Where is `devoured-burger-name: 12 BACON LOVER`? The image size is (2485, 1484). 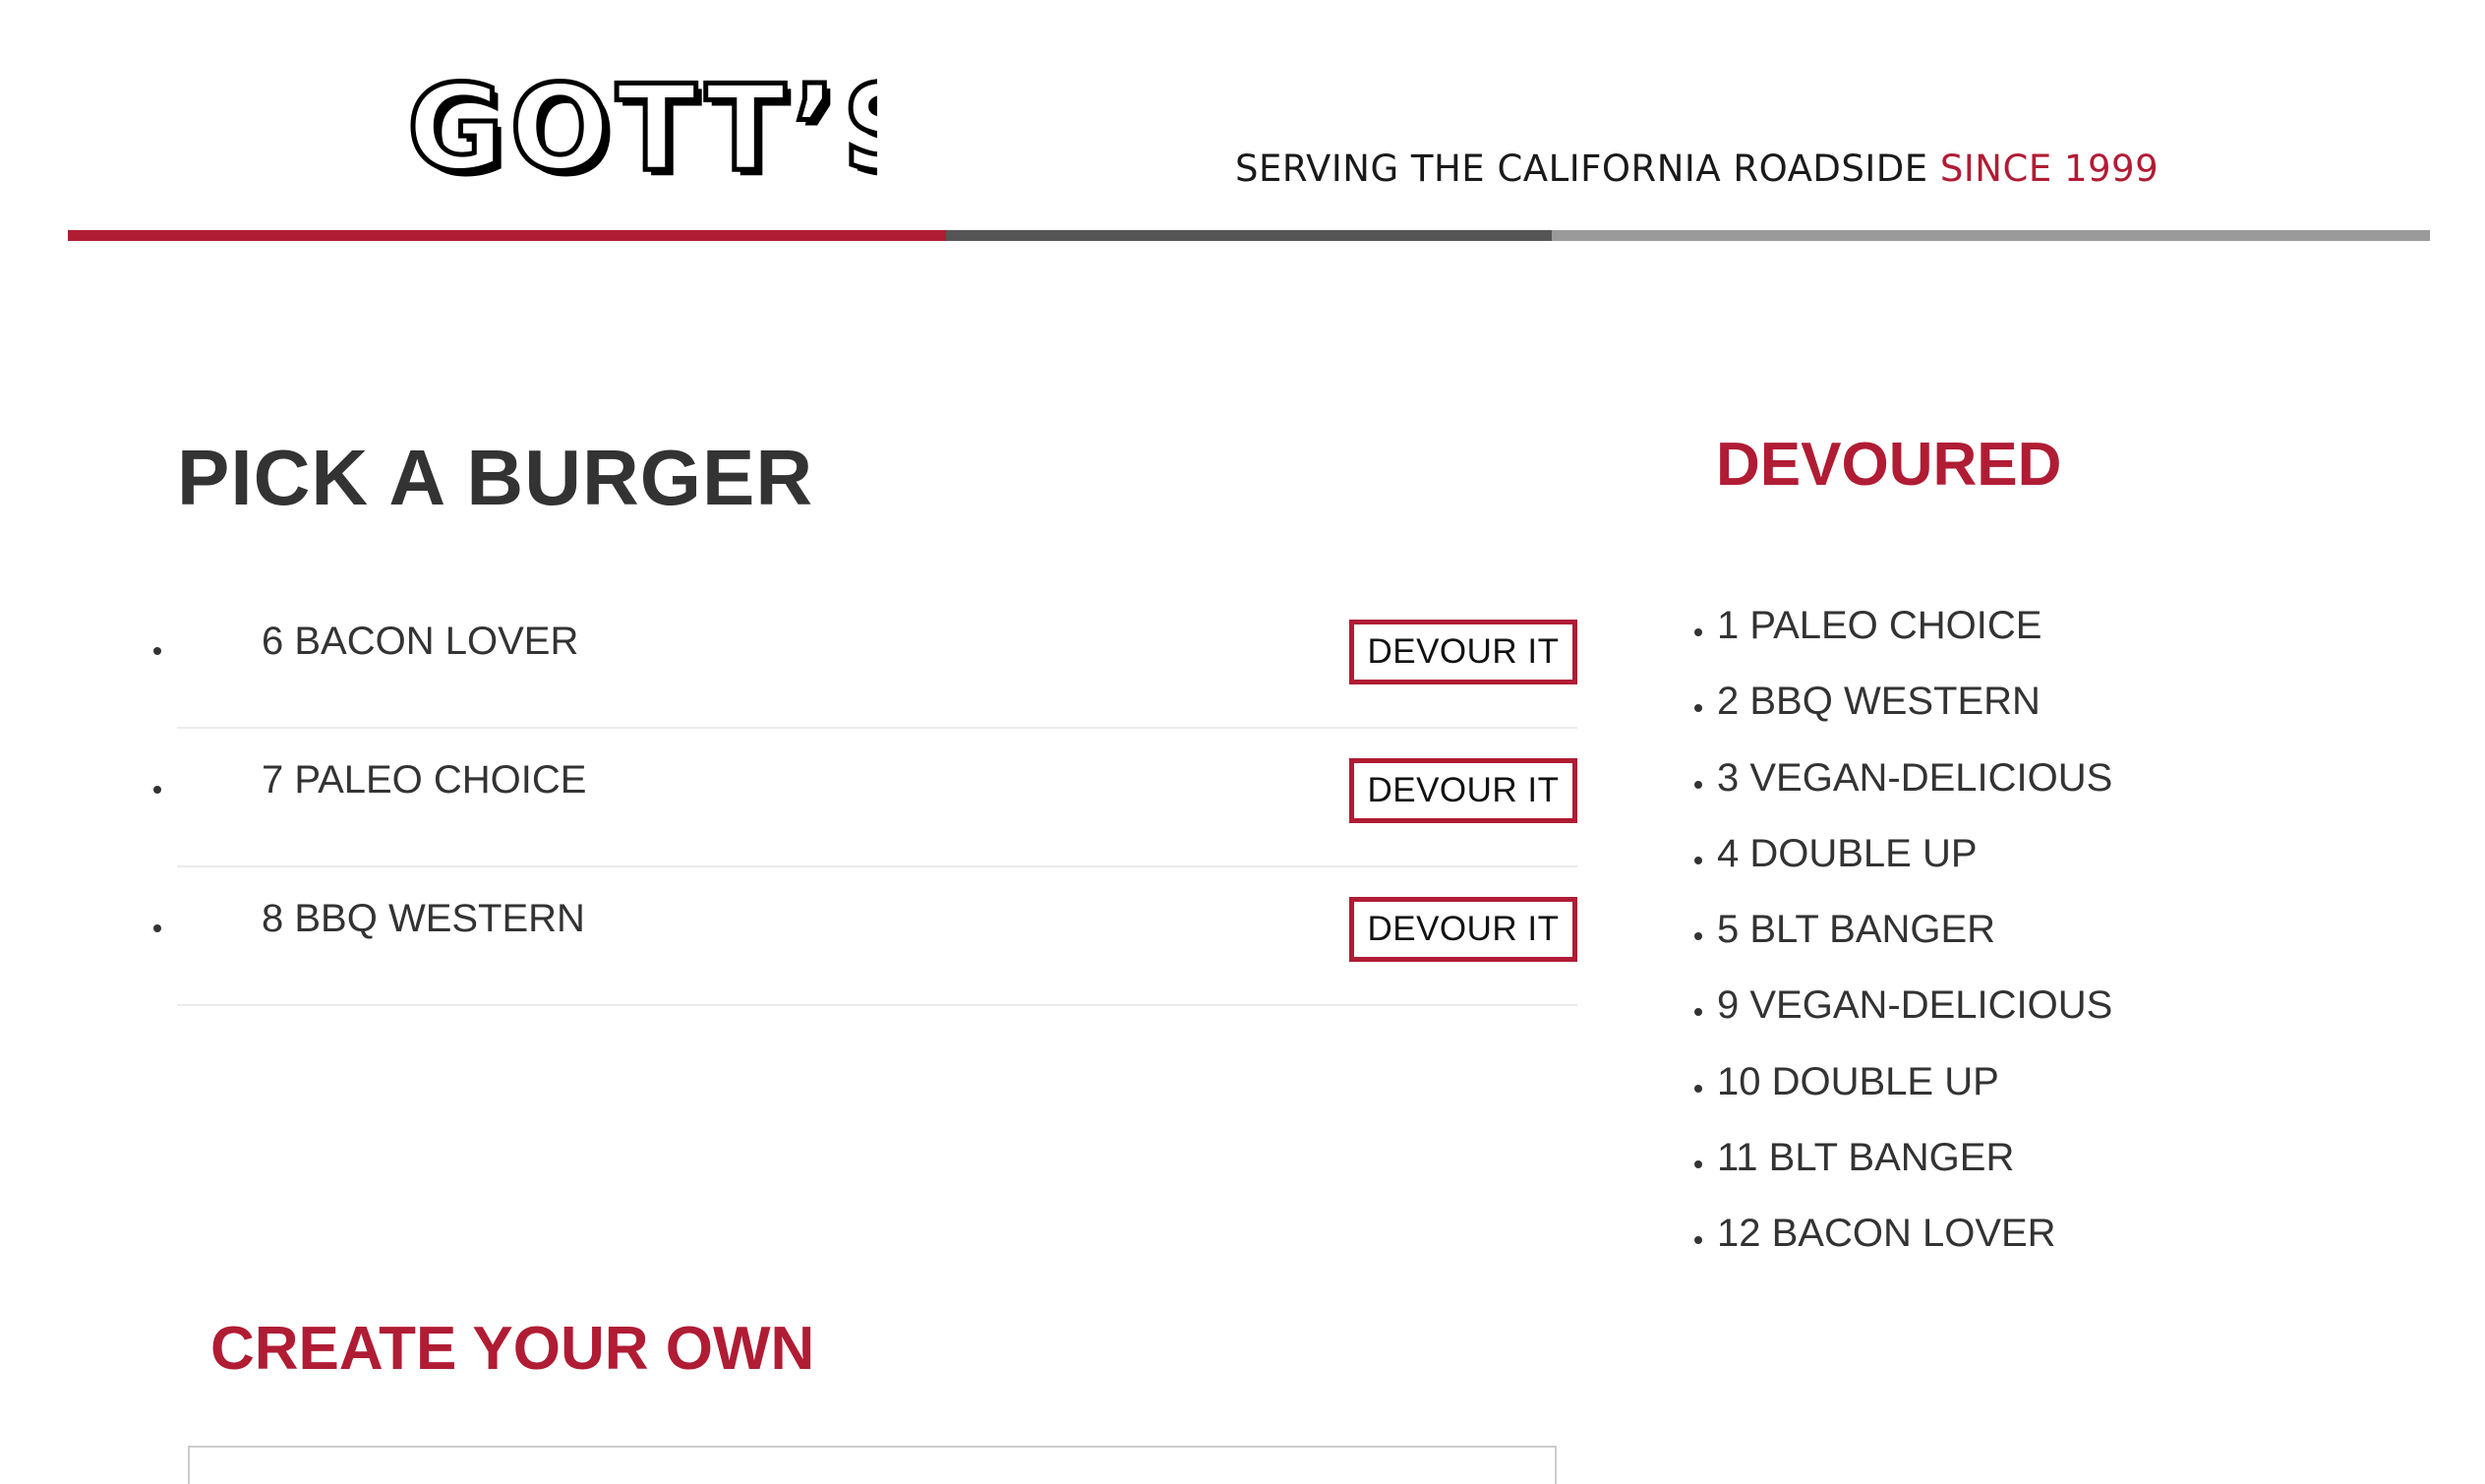
devoured-burger-name: 12 BACON LOVER is located at coordinates (1886, 1234).